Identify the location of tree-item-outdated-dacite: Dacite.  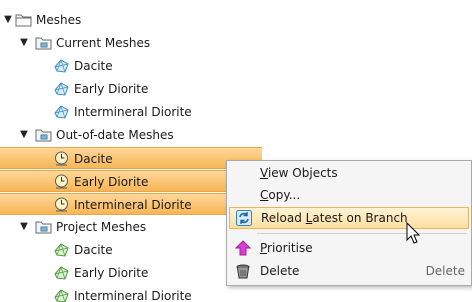
(131, 158).